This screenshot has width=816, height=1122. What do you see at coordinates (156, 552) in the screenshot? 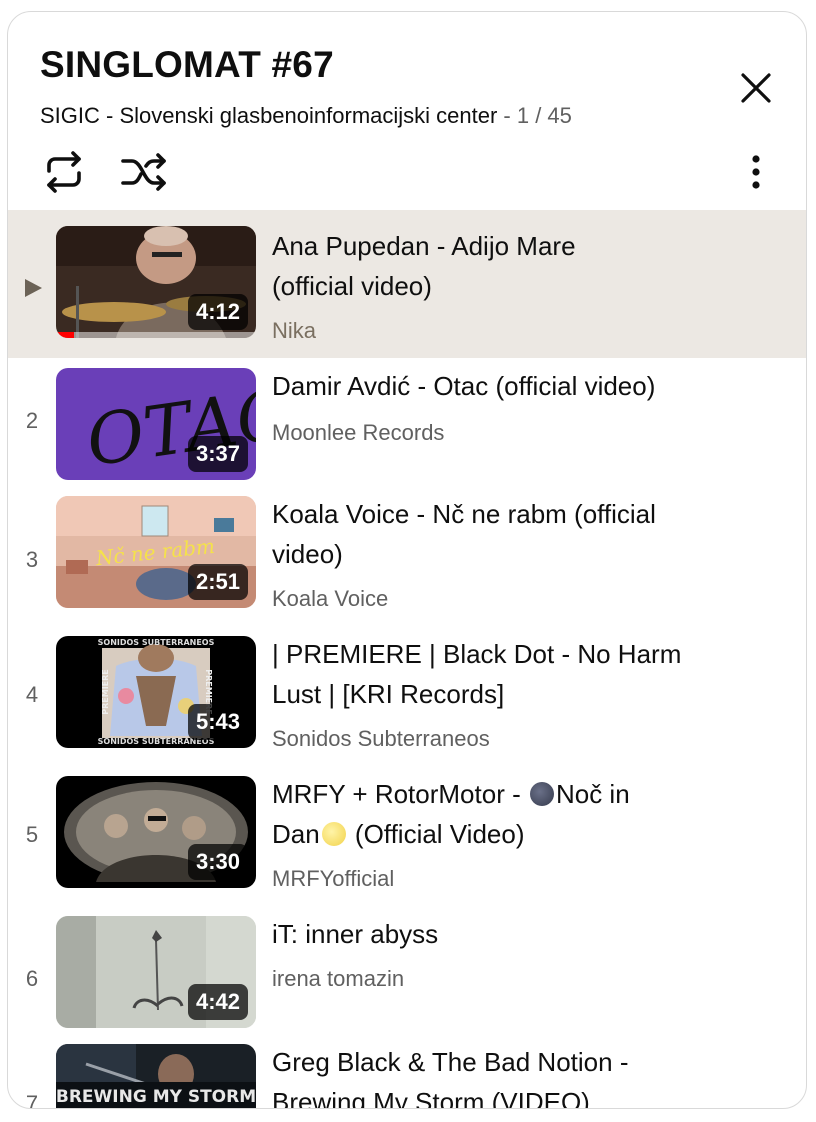
I see `video-thumbnail: Nč ne rabm 2:51` at bounding box center [156, 552].